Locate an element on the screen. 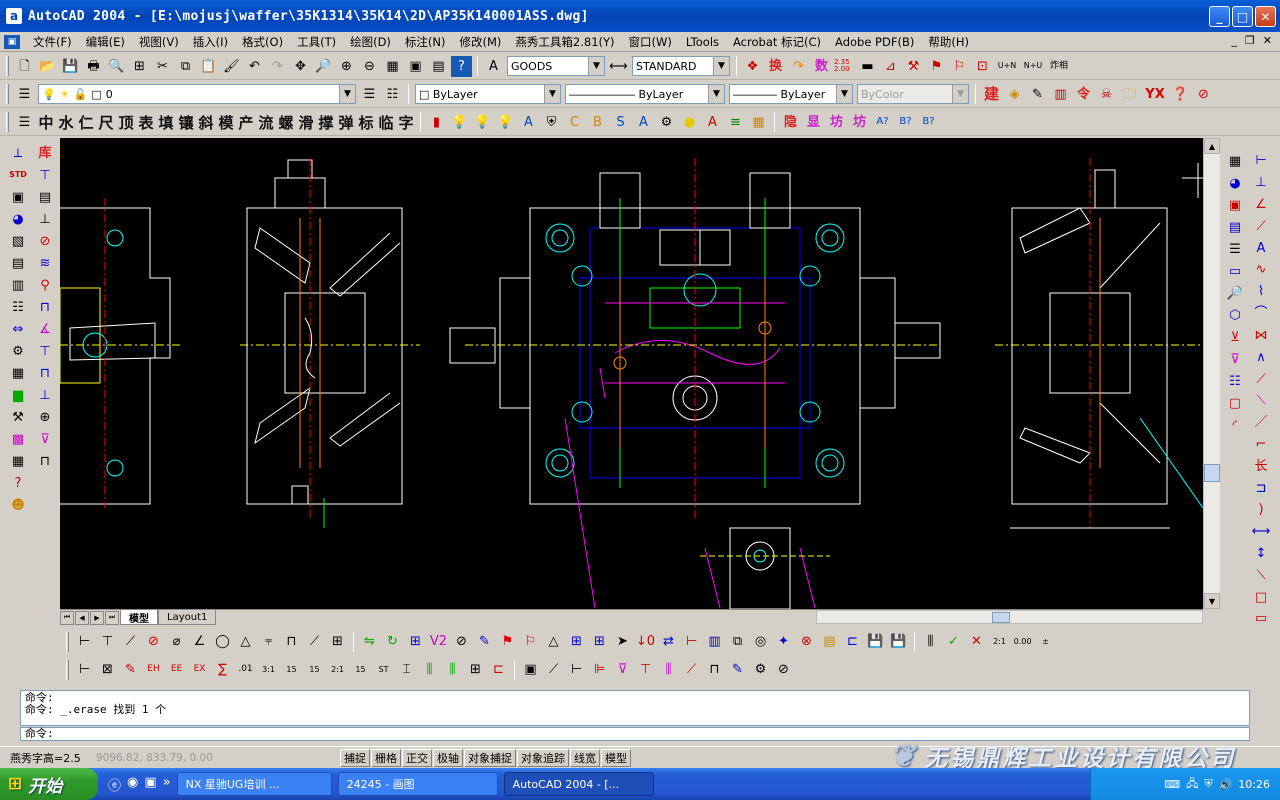  yx-command-button: 令 is located at coordinates (1083, 94).